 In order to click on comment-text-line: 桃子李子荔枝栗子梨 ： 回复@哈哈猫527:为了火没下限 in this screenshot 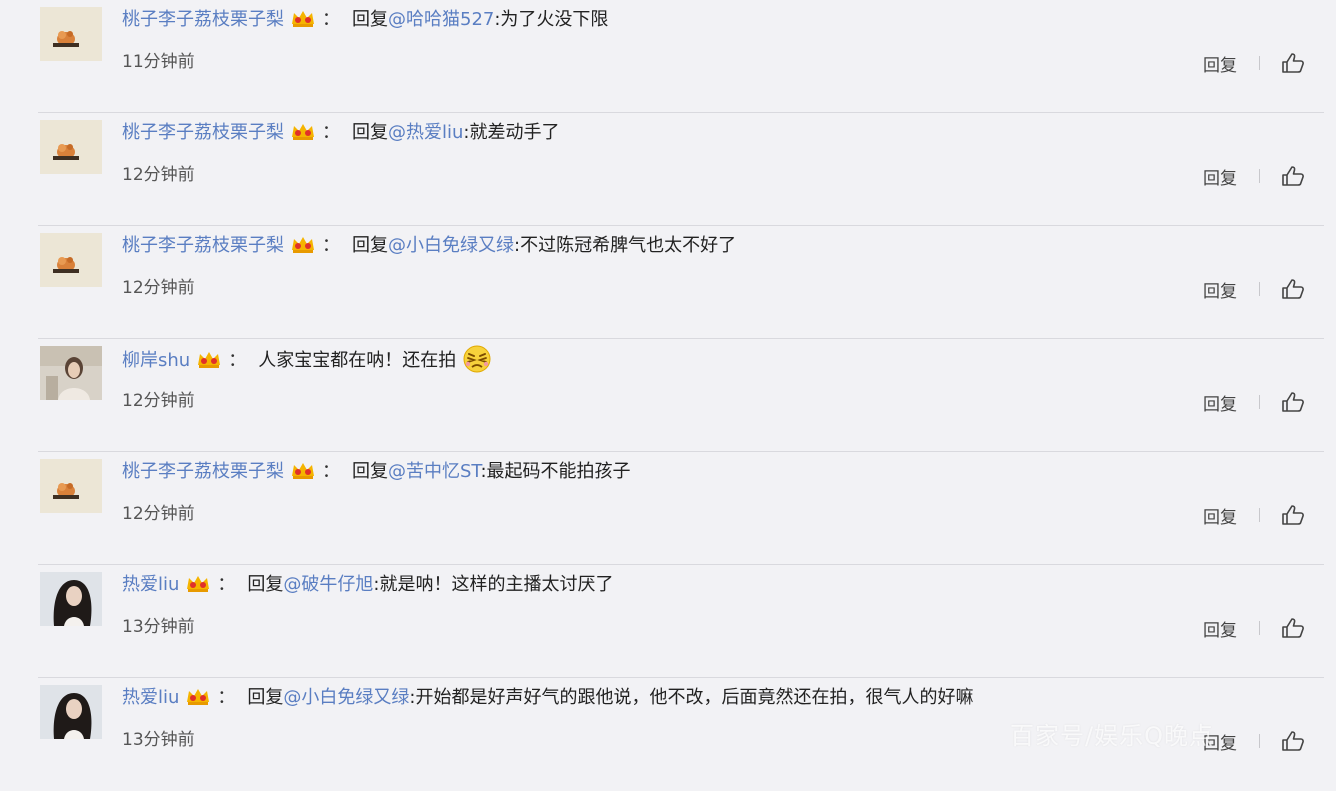, I will do `click(365, 20)`.